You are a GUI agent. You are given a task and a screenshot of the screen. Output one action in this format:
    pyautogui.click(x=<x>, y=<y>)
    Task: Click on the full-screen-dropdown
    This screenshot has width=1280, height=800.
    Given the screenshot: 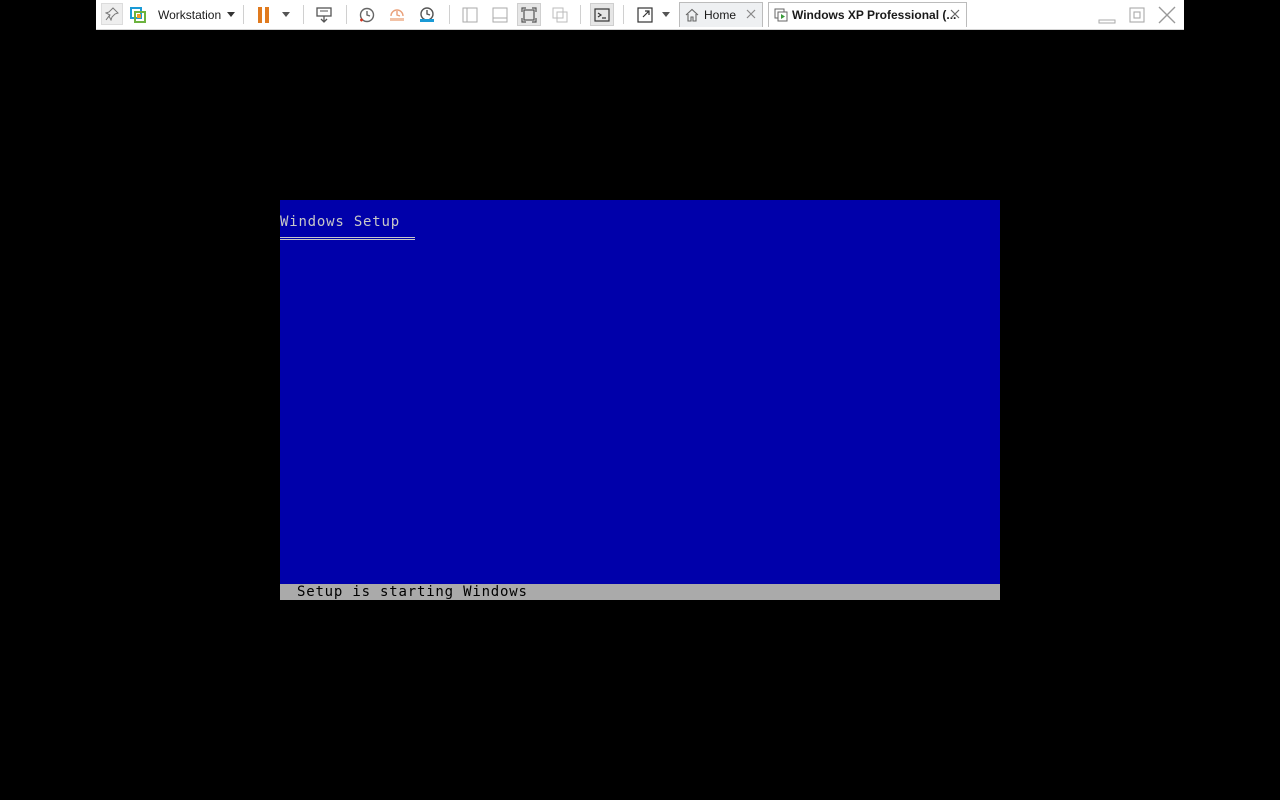 What is the action you would take?
    pyautogui.click(x=666, y=14)
    